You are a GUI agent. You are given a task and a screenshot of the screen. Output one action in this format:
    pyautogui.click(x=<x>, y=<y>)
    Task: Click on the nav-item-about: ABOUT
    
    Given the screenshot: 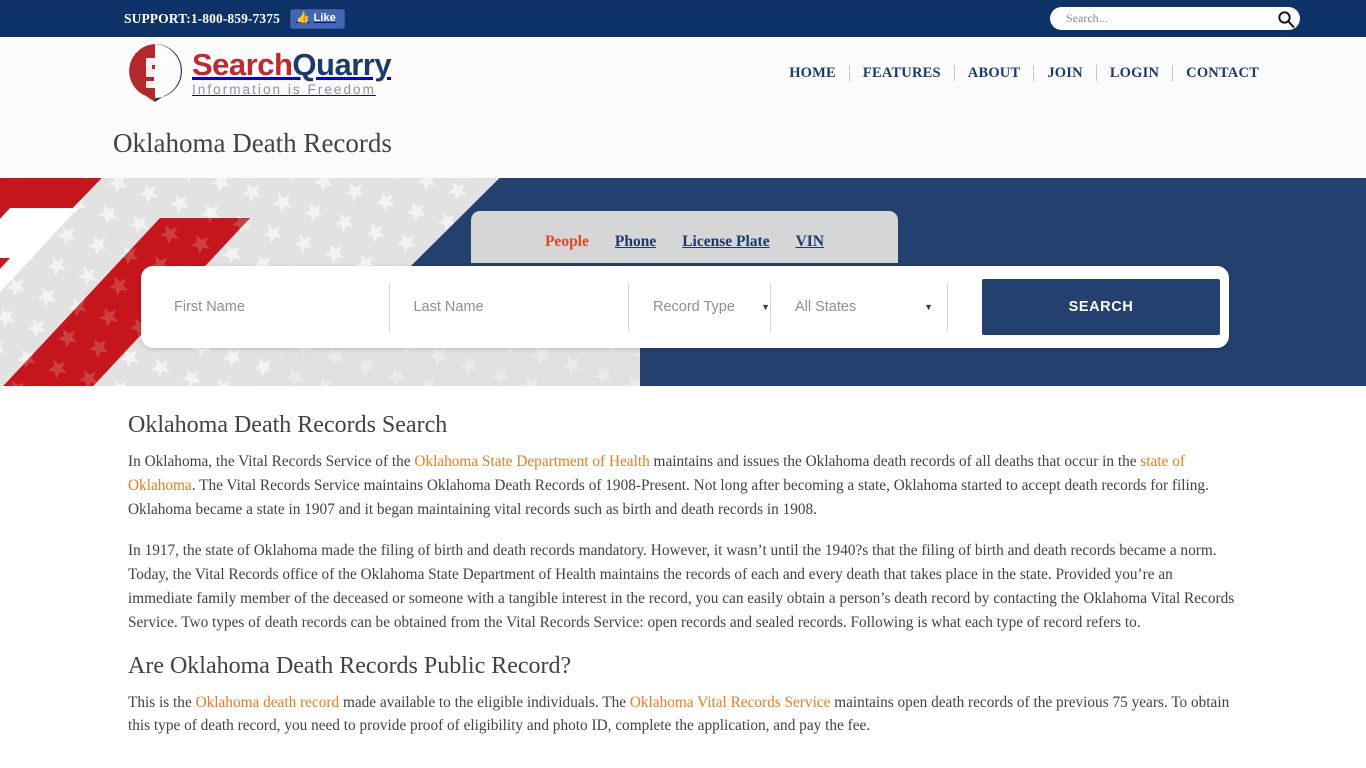 What is the action you would take?
    pyautogui.click(x=994, y=73)
    